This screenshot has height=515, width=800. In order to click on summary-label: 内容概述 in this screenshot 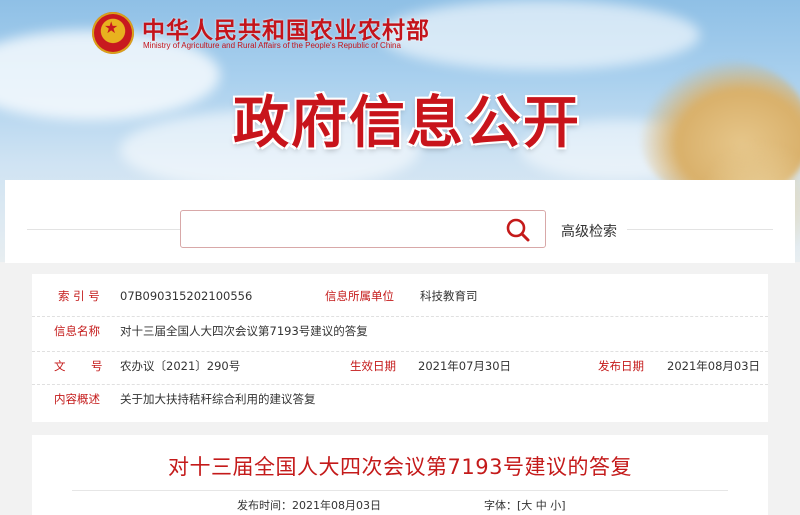, I will do `click(77, 399)`.